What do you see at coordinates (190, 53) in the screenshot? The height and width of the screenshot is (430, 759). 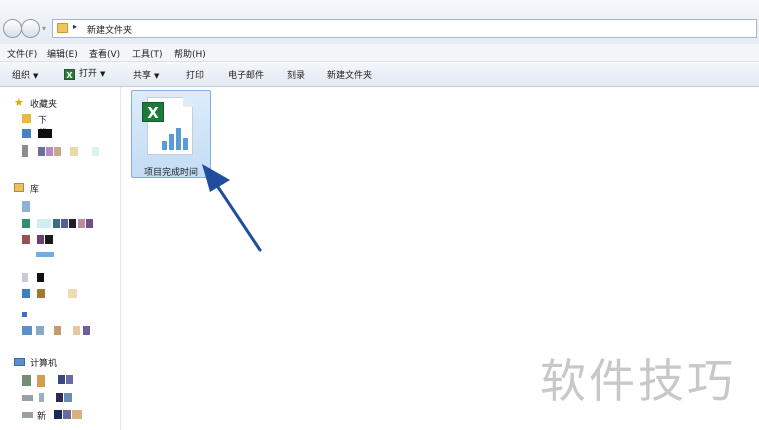 I see `menu-help: 帮助(H)` at bounding box center [190, 53].